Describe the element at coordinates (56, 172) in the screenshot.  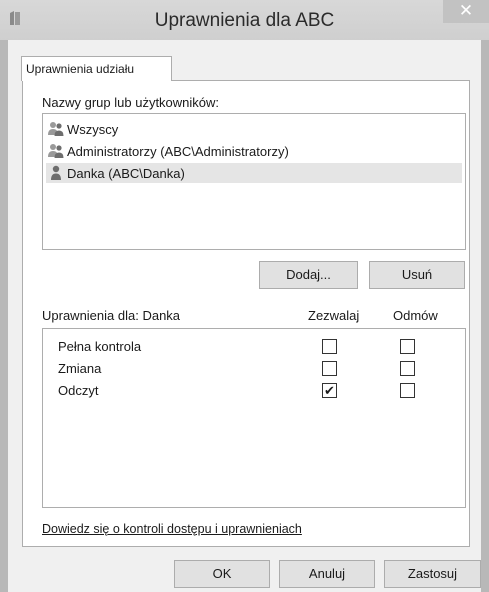
I see `user-icon` at that location.